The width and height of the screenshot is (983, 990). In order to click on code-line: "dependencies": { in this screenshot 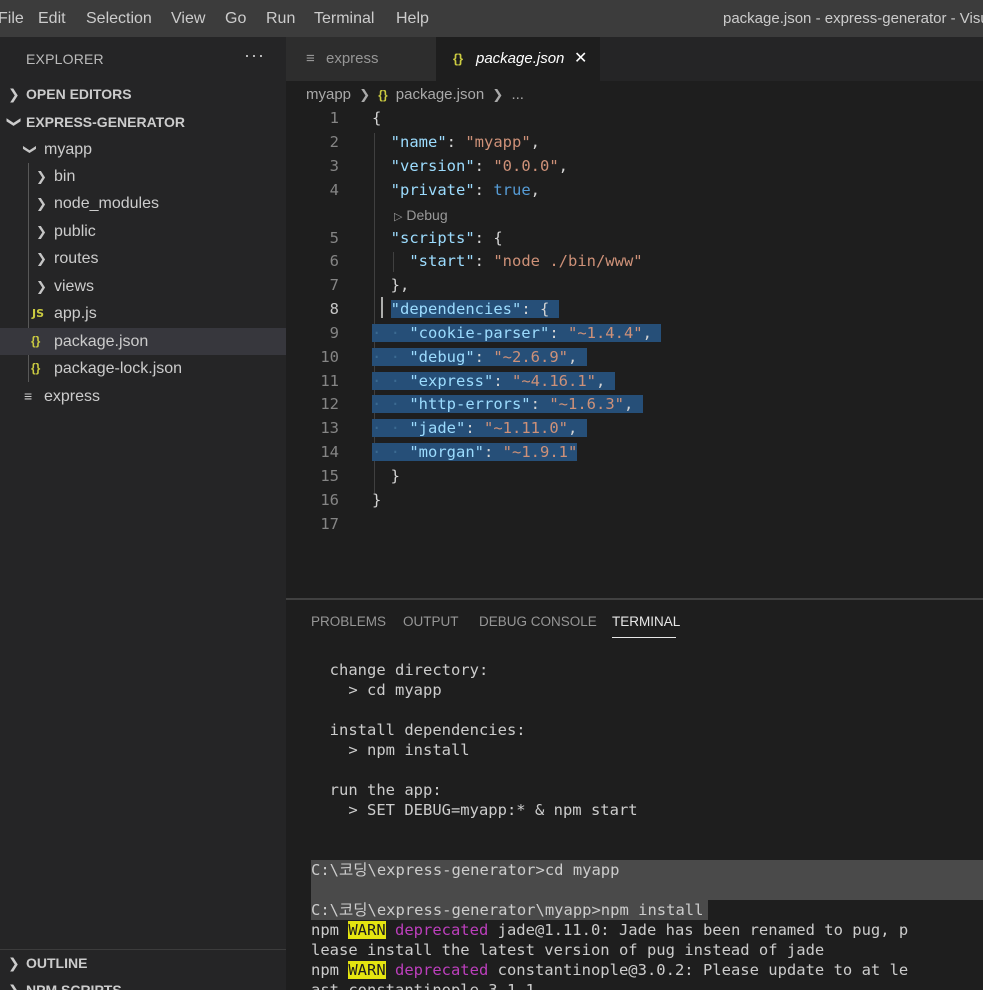, I will do `click(465, 309)`.